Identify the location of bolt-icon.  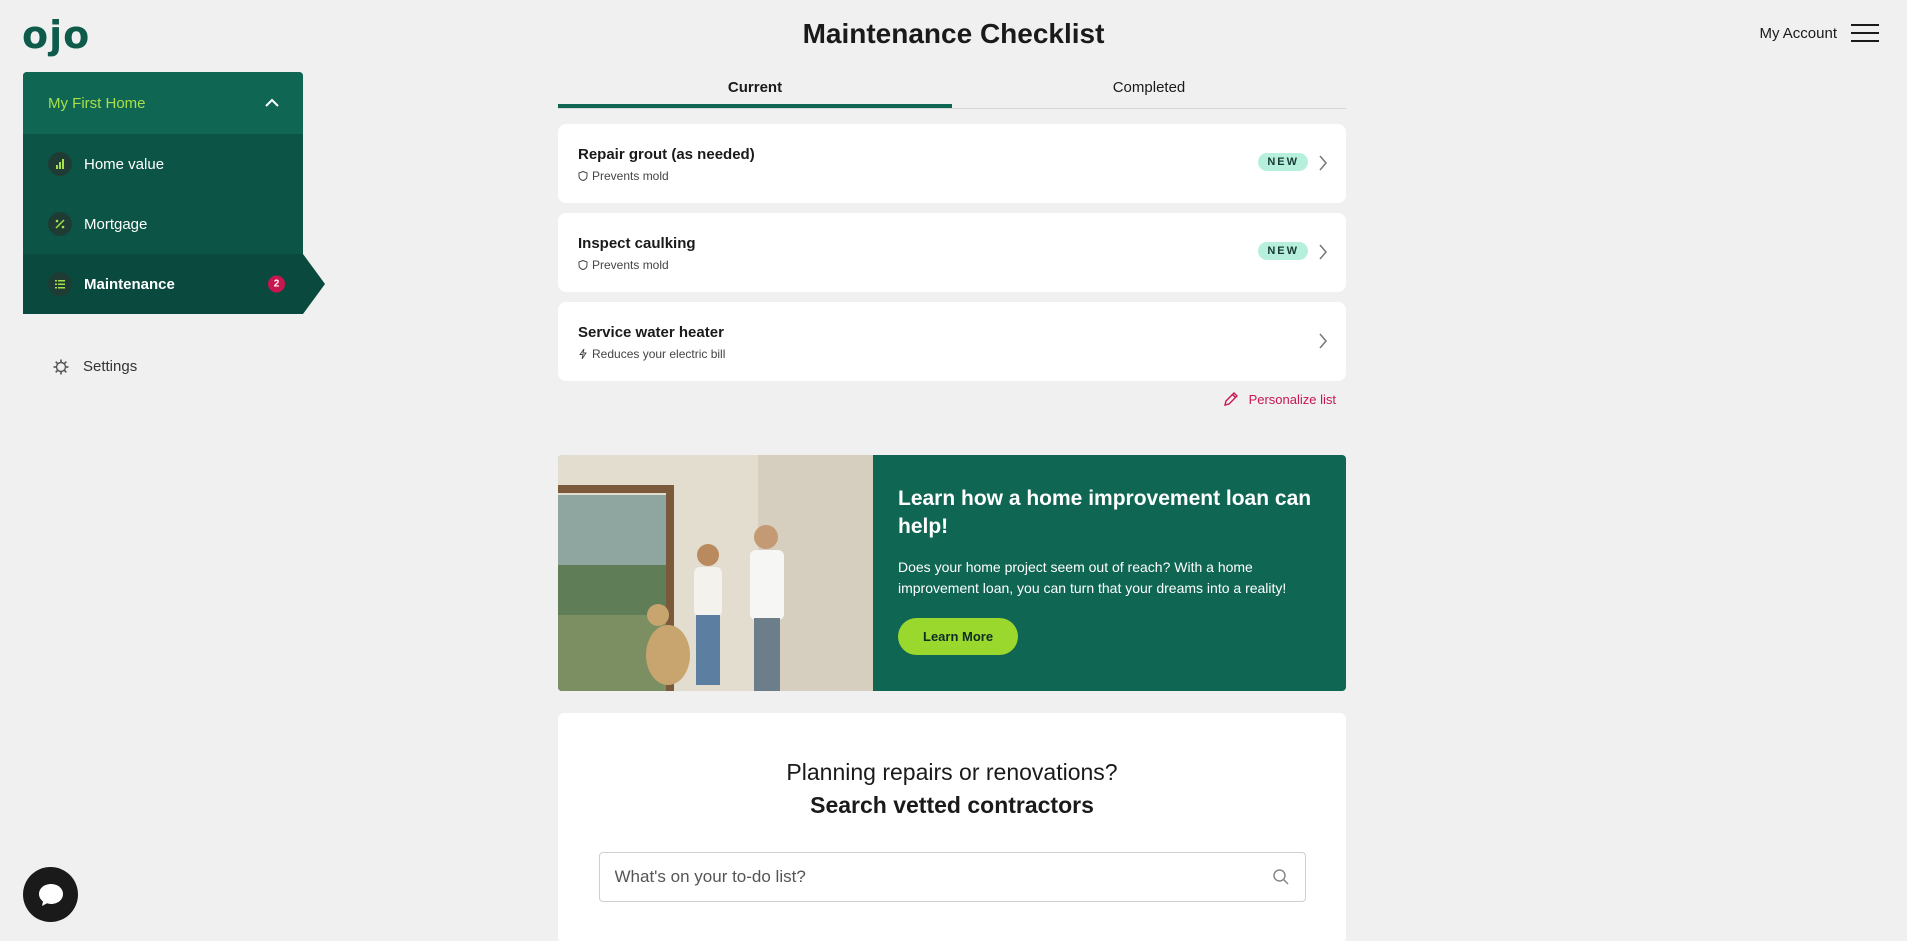
(583, 354).